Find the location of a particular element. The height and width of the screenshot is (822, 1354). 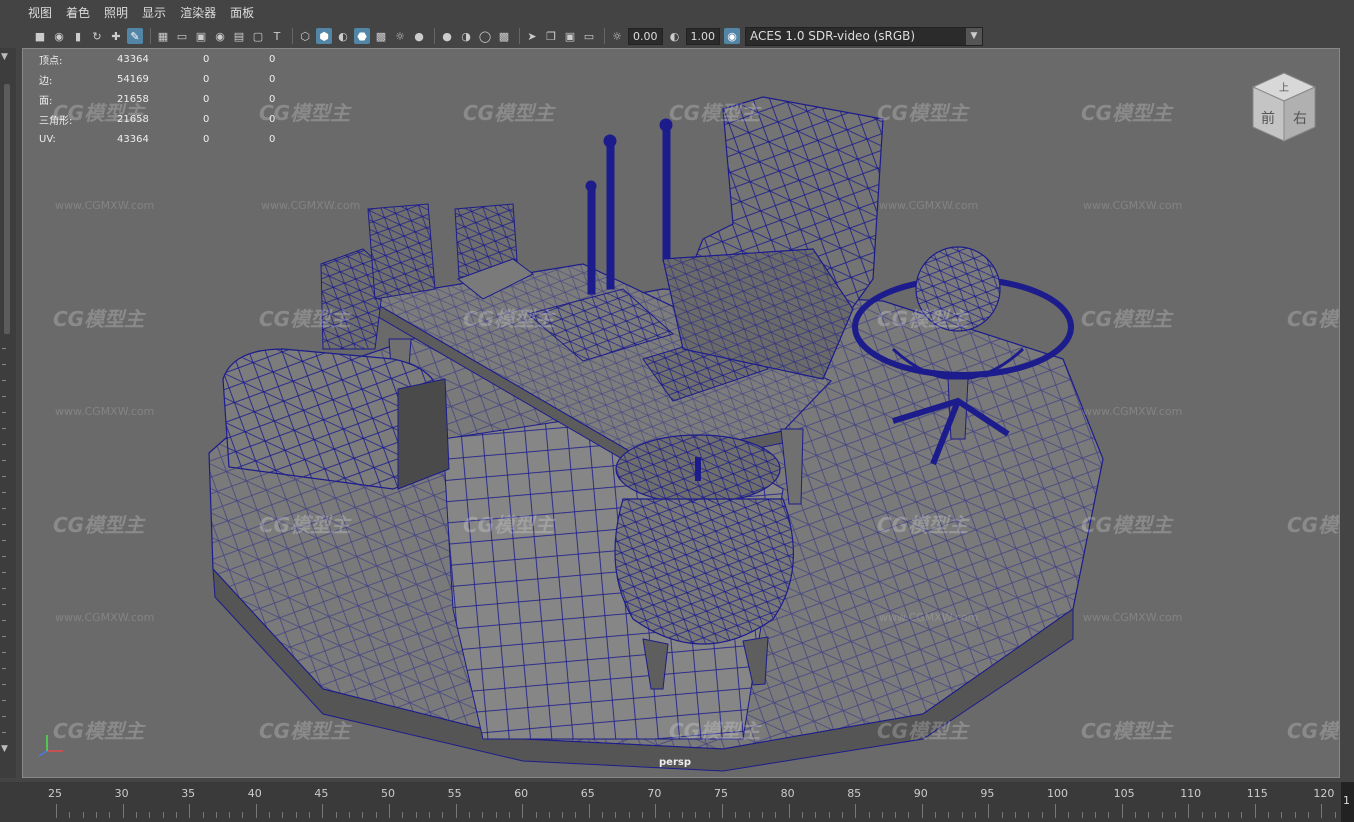

gamma-icon: ◐ is located at coordinates (675, 36).